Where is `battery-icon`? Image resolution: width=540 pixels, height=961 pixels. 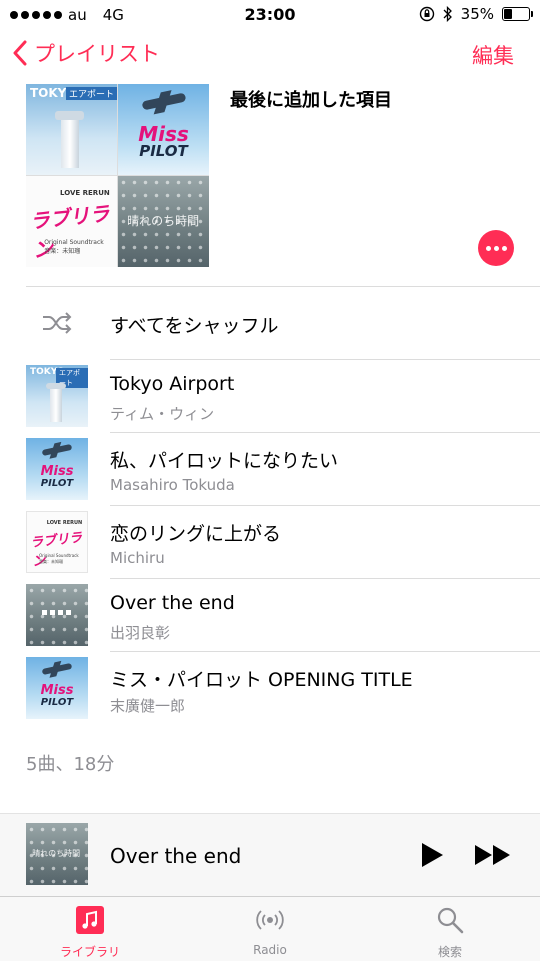
battery-icon is located at coordinates (517, 14).